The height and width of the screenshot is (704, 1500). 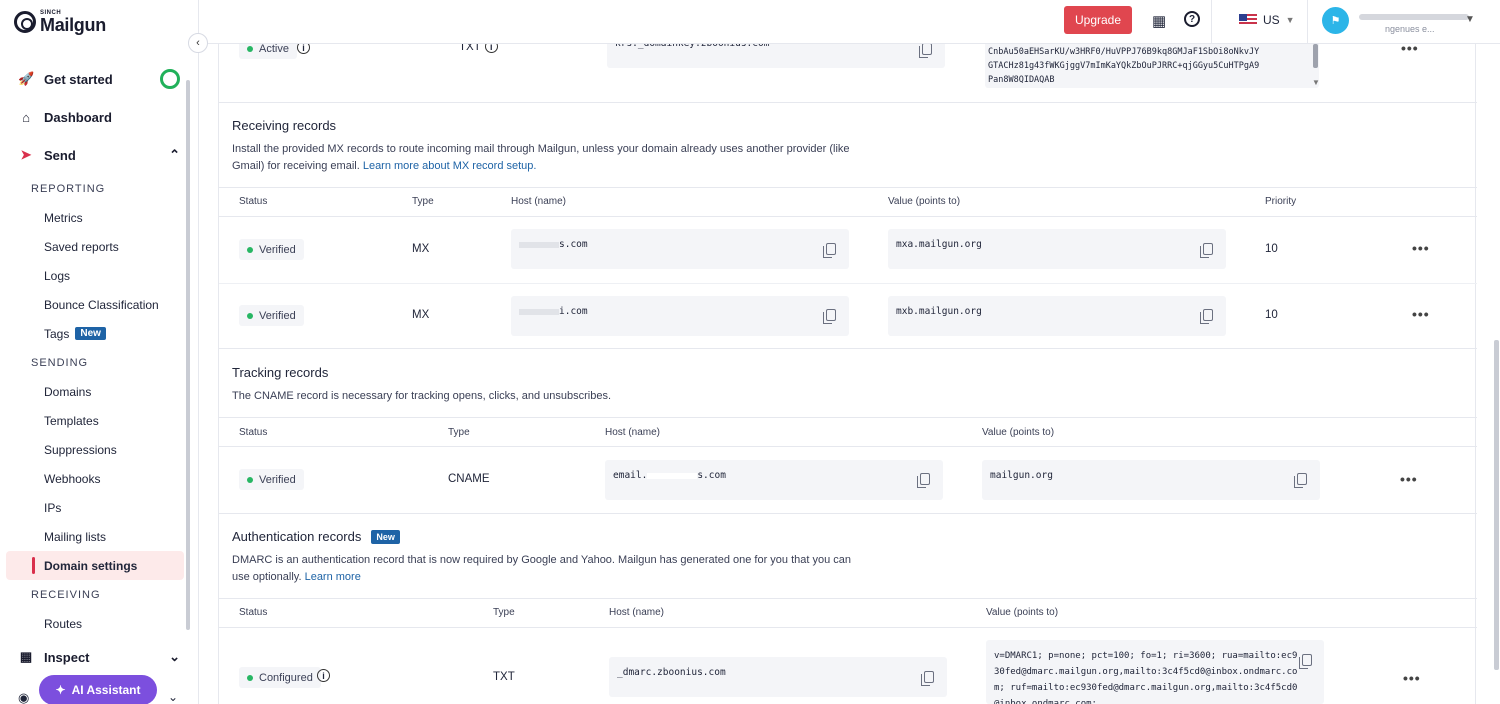 What do you see at coordinates (95, 449) in the screenshot?
I see `sidebar-item-suppressions: Suppressions` at bounding box center [95, 449].